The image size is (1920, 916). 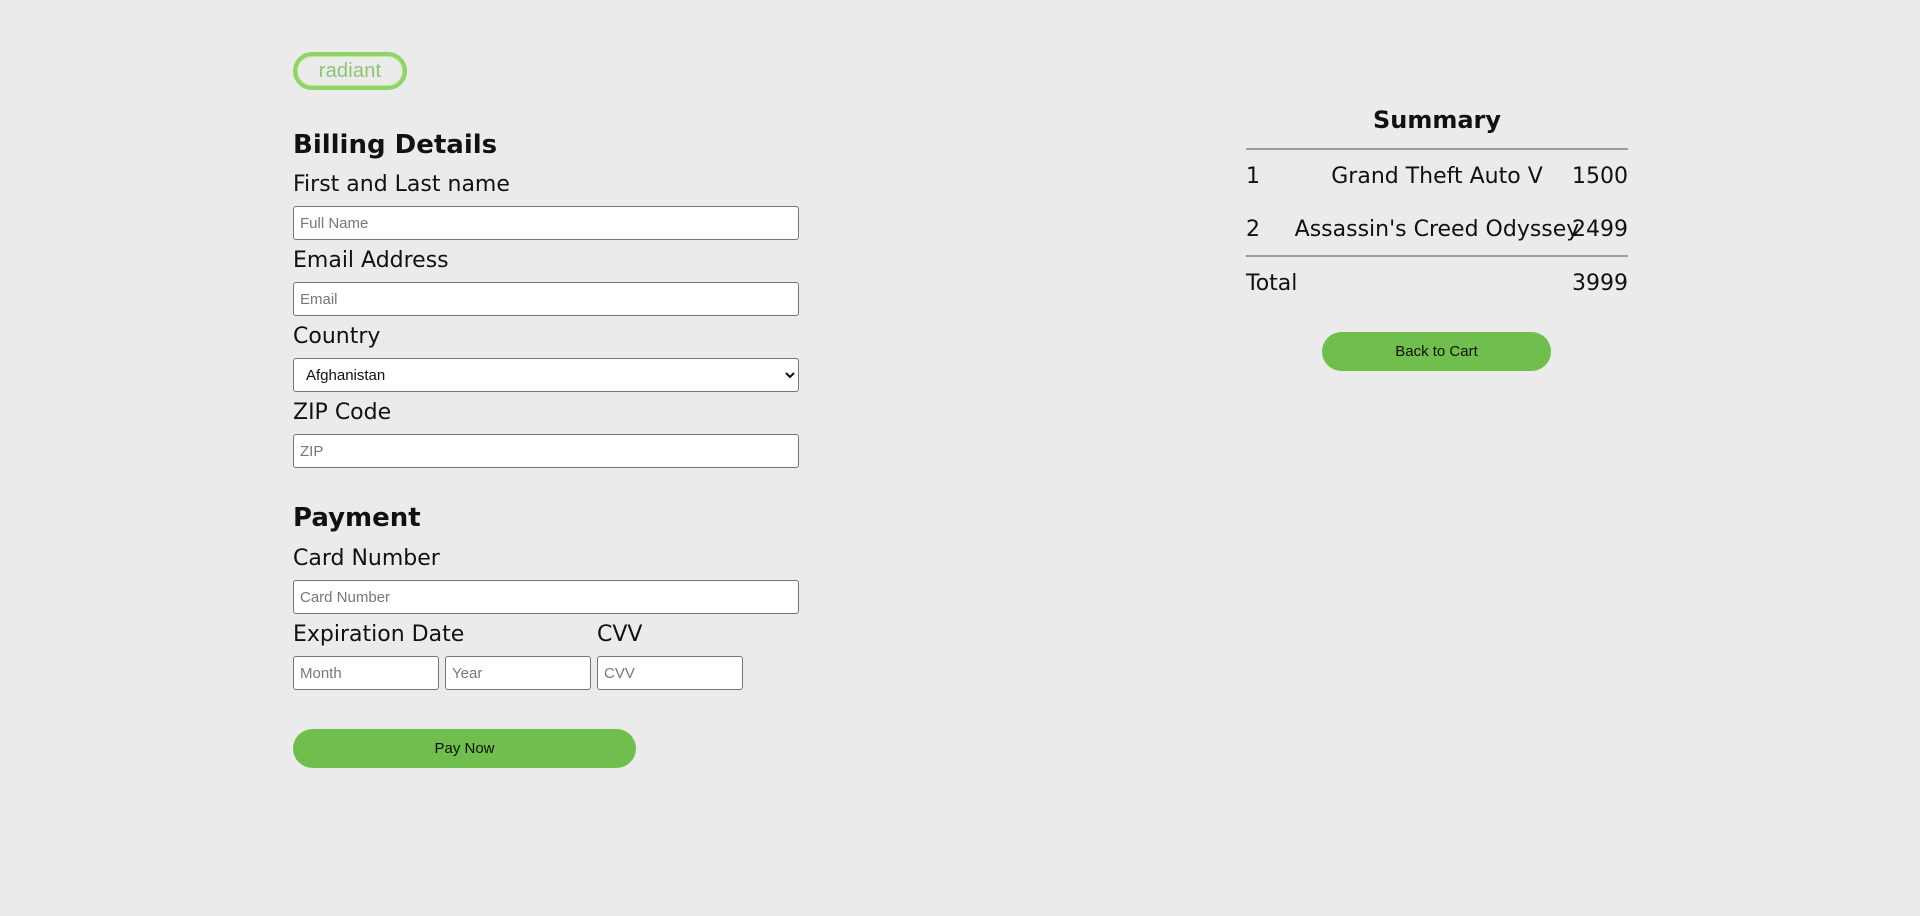 What do you see at coordinates (1272, 283) in the screenshot?
I see `summary-total-label: Total` at bounding box center [1272, 283].